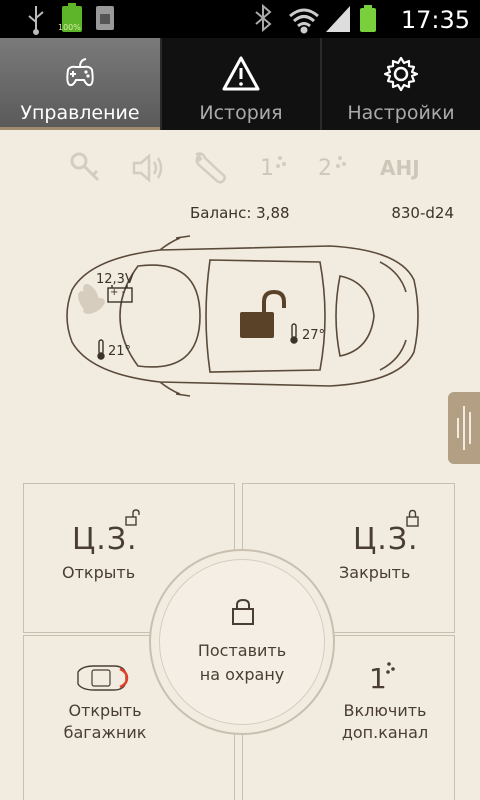 This screenshot has height=800, width=480. Describe the element at coordinates (281, 162) in the screenshot. I see `channel1-icon` at that location.